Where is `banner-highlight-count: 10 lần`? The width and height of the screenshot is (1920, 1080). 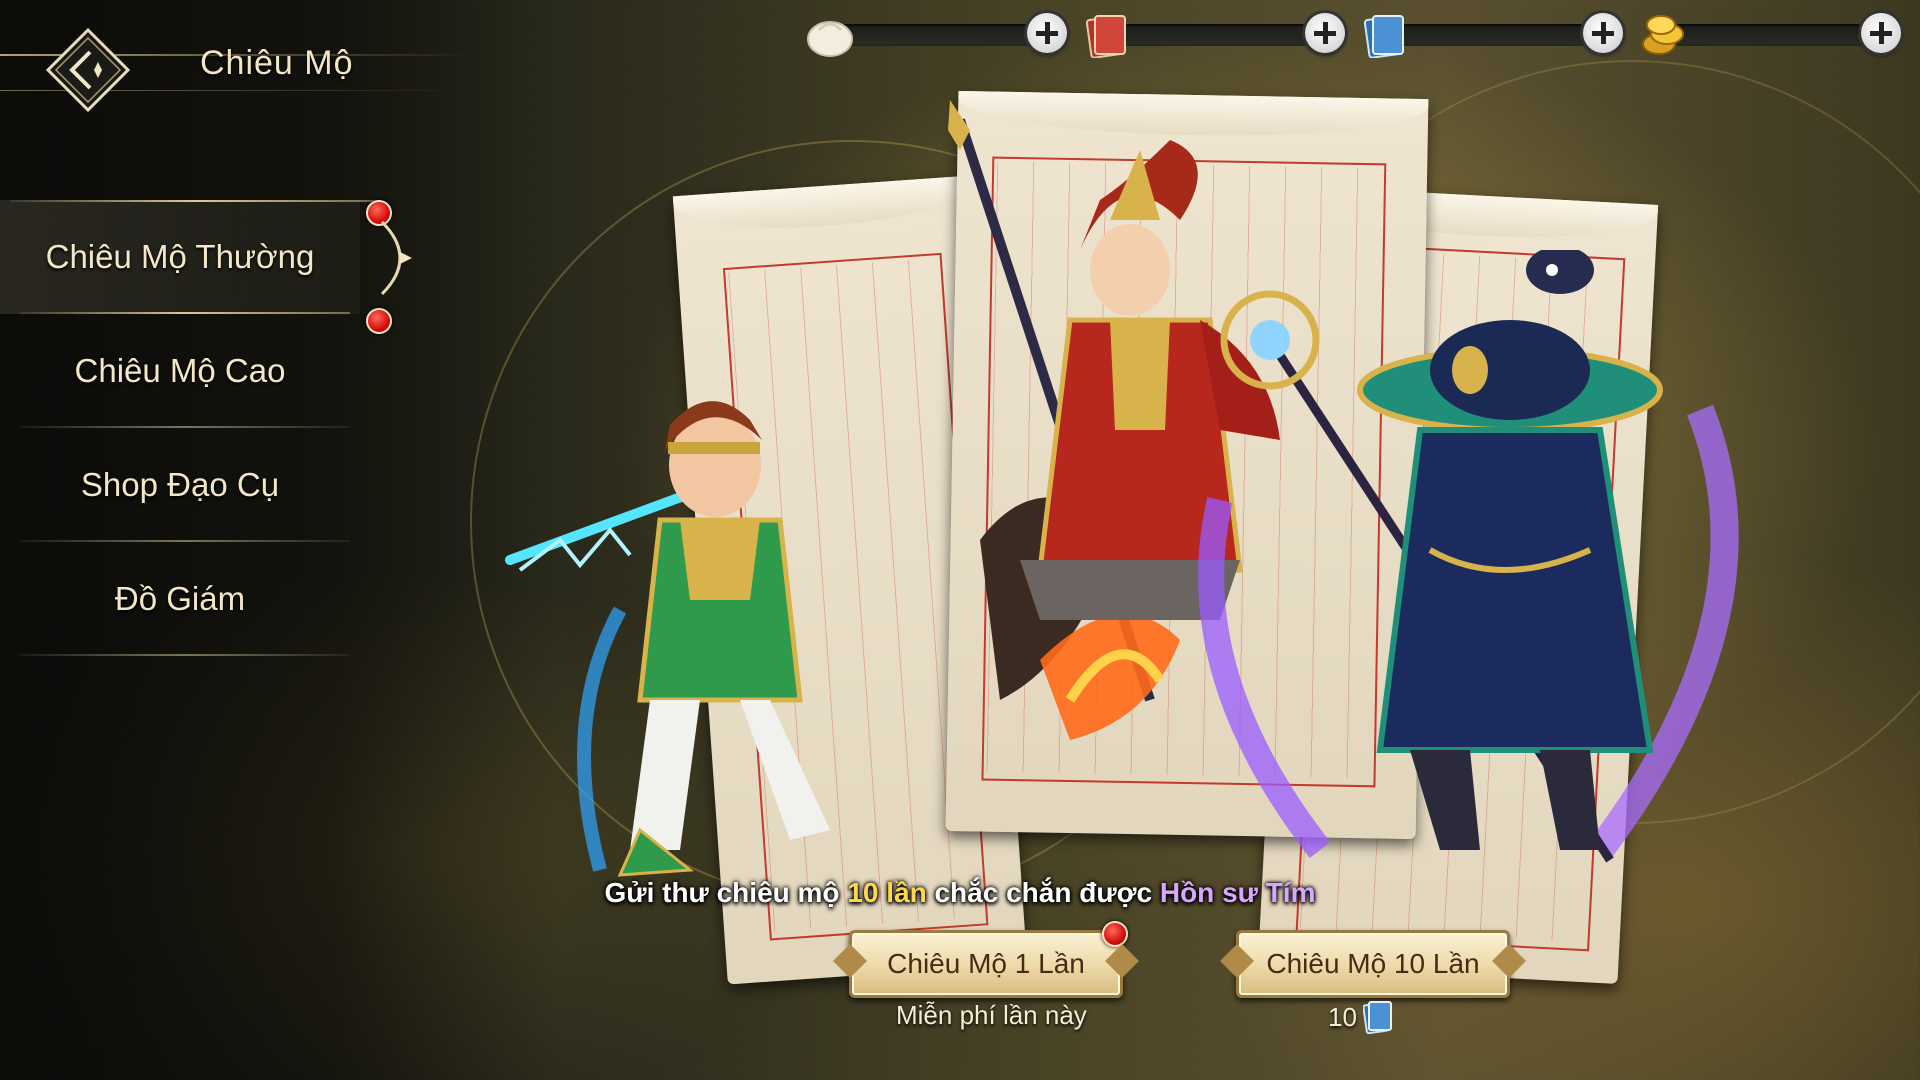 banner-highlight-count: 10 lần is located at coordinates (887, 892).